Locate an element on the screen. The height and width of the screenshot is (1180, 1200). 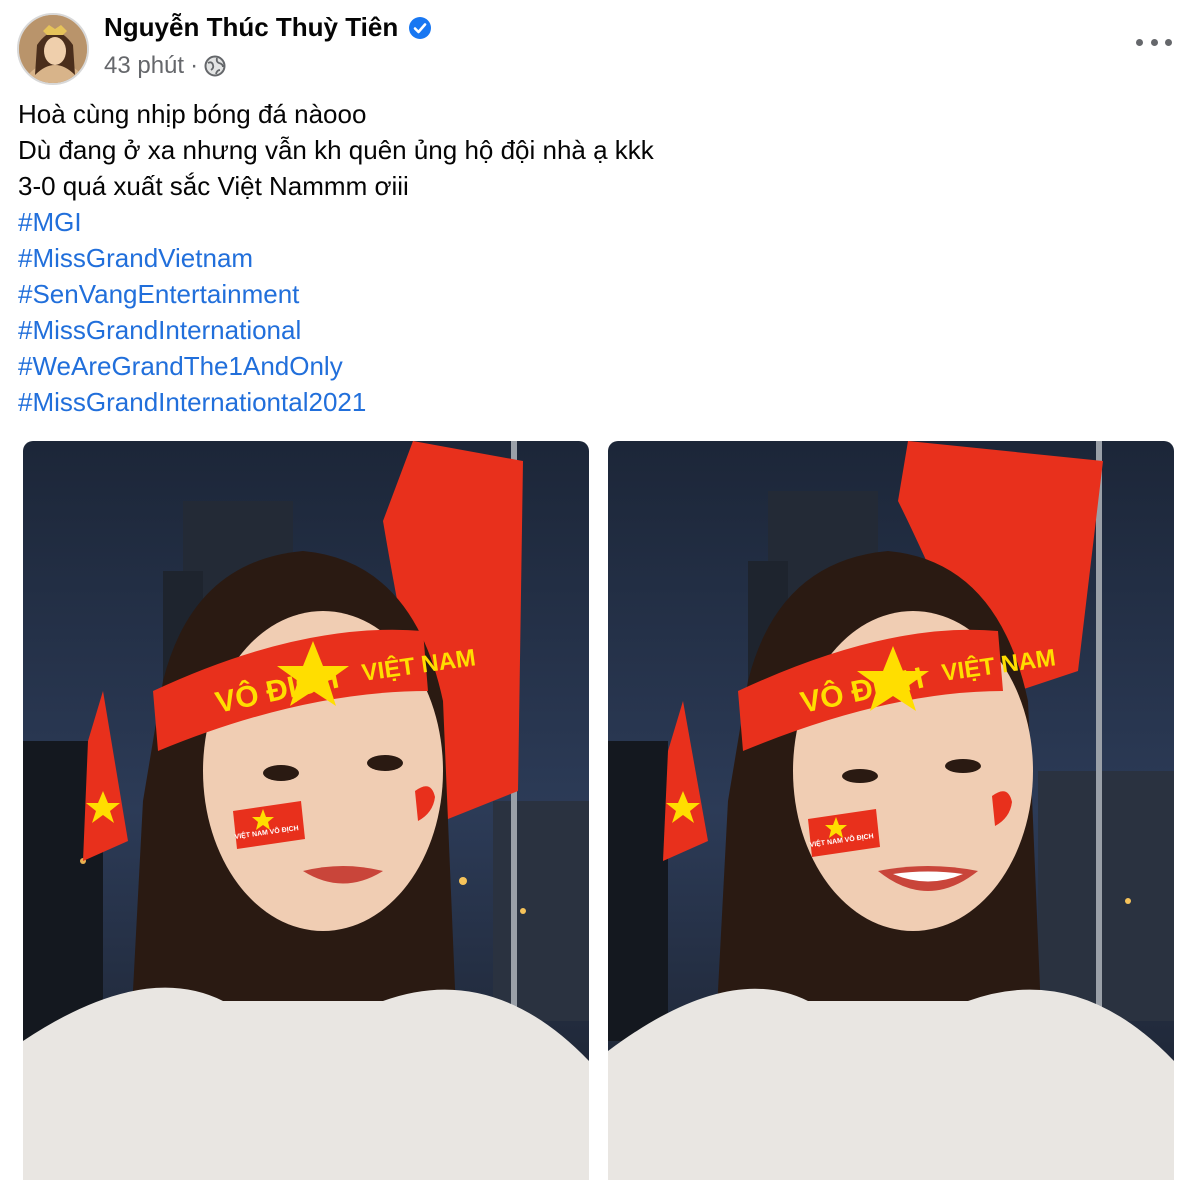
more-options-icon is located at coordinates (1154, 42).